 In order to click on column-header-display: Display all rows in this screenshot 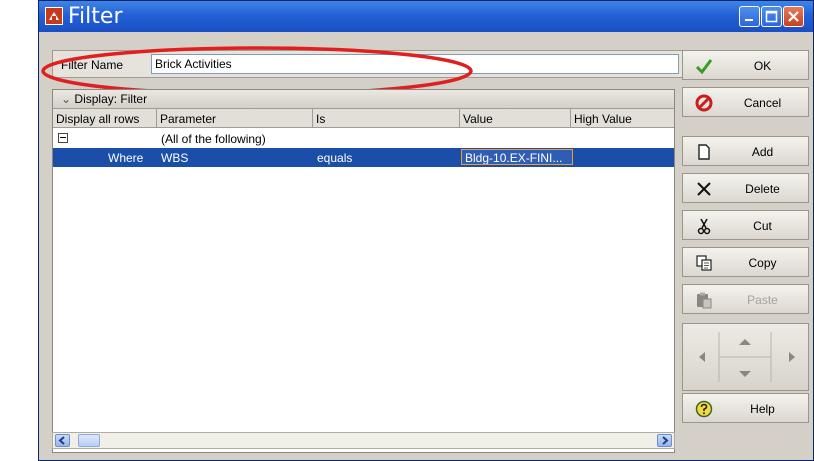, I will do `click(105, 118)`.